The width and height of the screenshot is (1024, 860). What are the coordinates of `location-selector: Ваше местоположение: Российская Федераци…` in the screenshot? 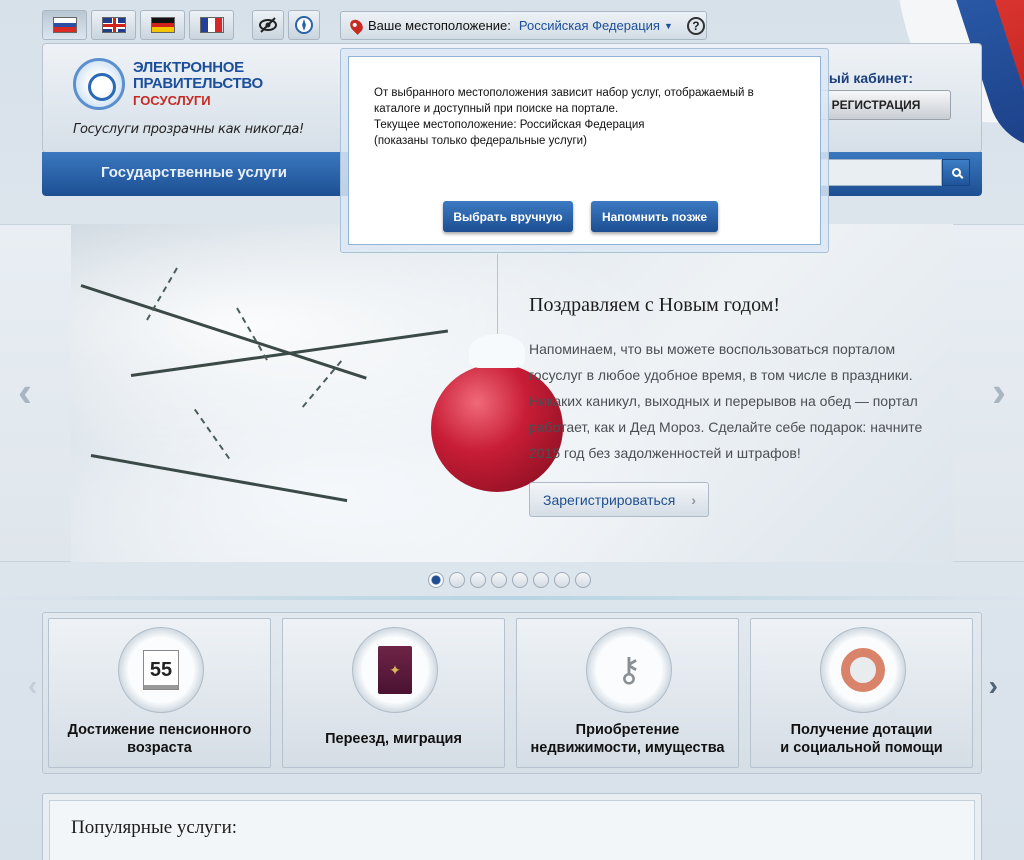 It's located at (523, 25).